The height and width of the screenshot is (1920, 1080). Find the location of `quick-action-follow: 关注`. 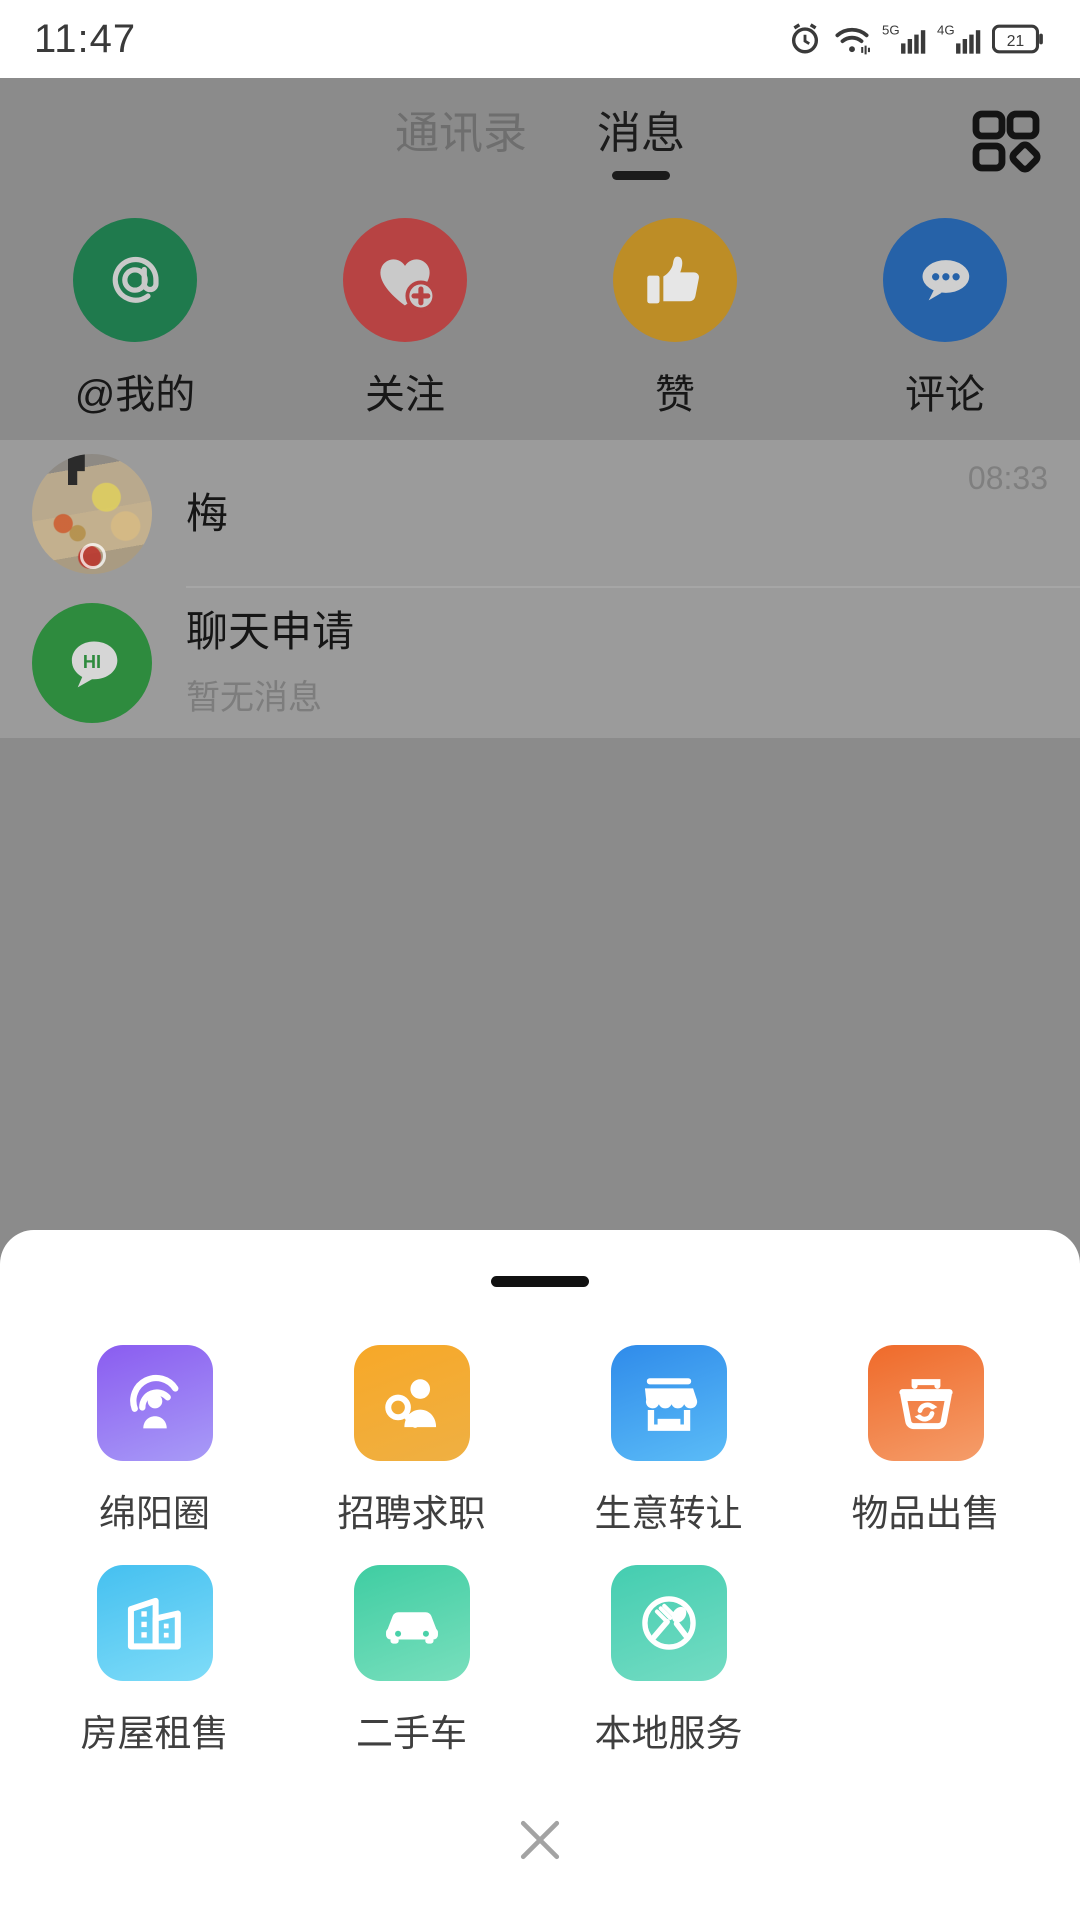

quick-action-follow: 关注 is located at coordinates (405, 319).